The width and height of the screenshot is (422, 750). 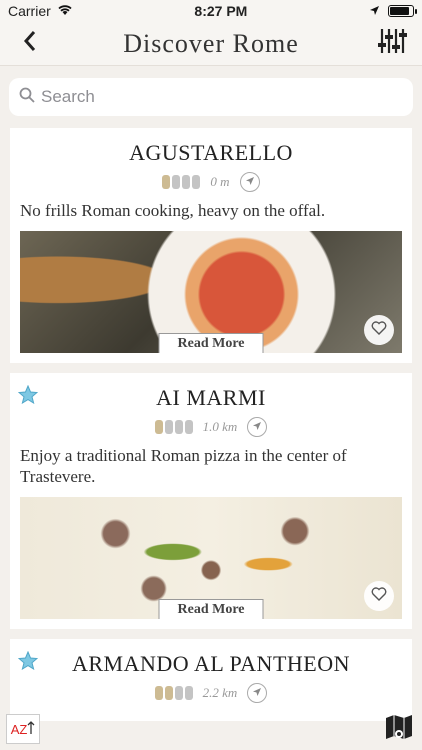 I want to click on search-container, so click(x=211, y=95).